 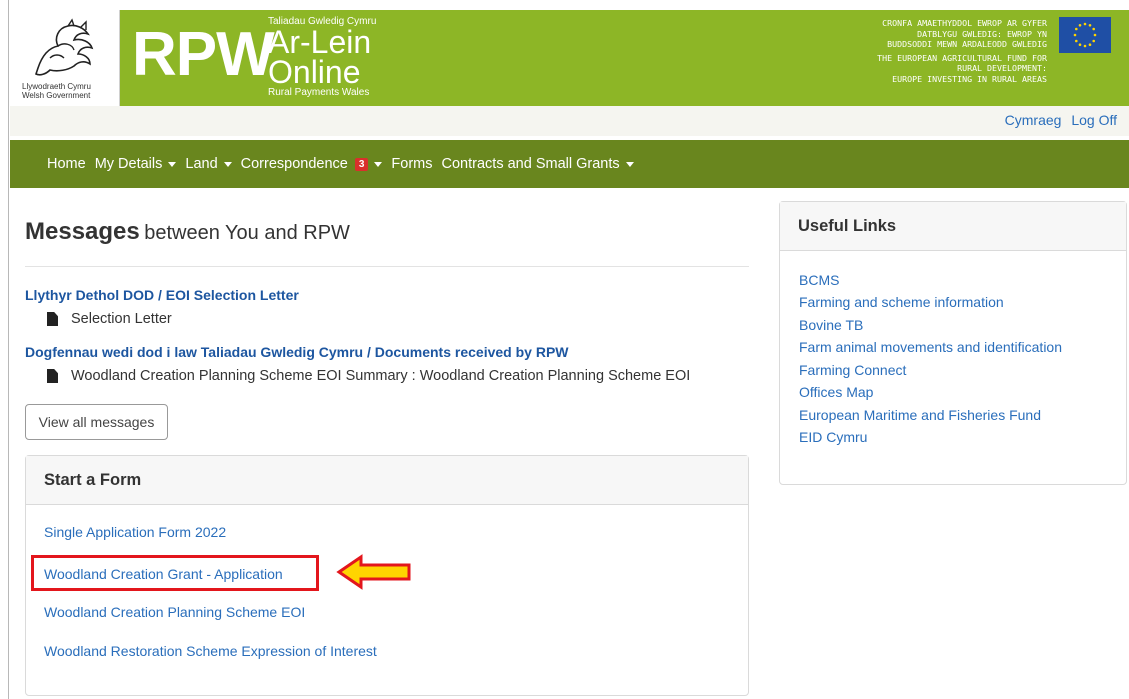 What do you see at coordinates (96, 422) in the screenshot?
I see `view-all-messages-button: View all messages` at bounding box center [96, 422].